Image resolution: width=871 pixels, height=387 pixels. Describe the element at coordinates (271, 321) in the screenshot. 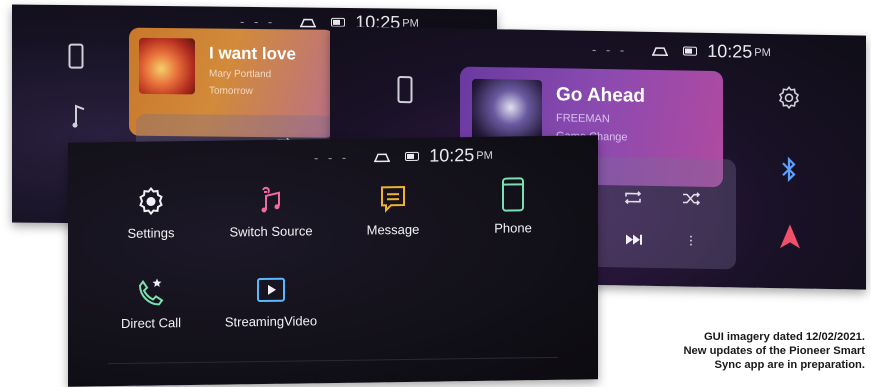

I see `app-label: StreamingVideo` at that location.